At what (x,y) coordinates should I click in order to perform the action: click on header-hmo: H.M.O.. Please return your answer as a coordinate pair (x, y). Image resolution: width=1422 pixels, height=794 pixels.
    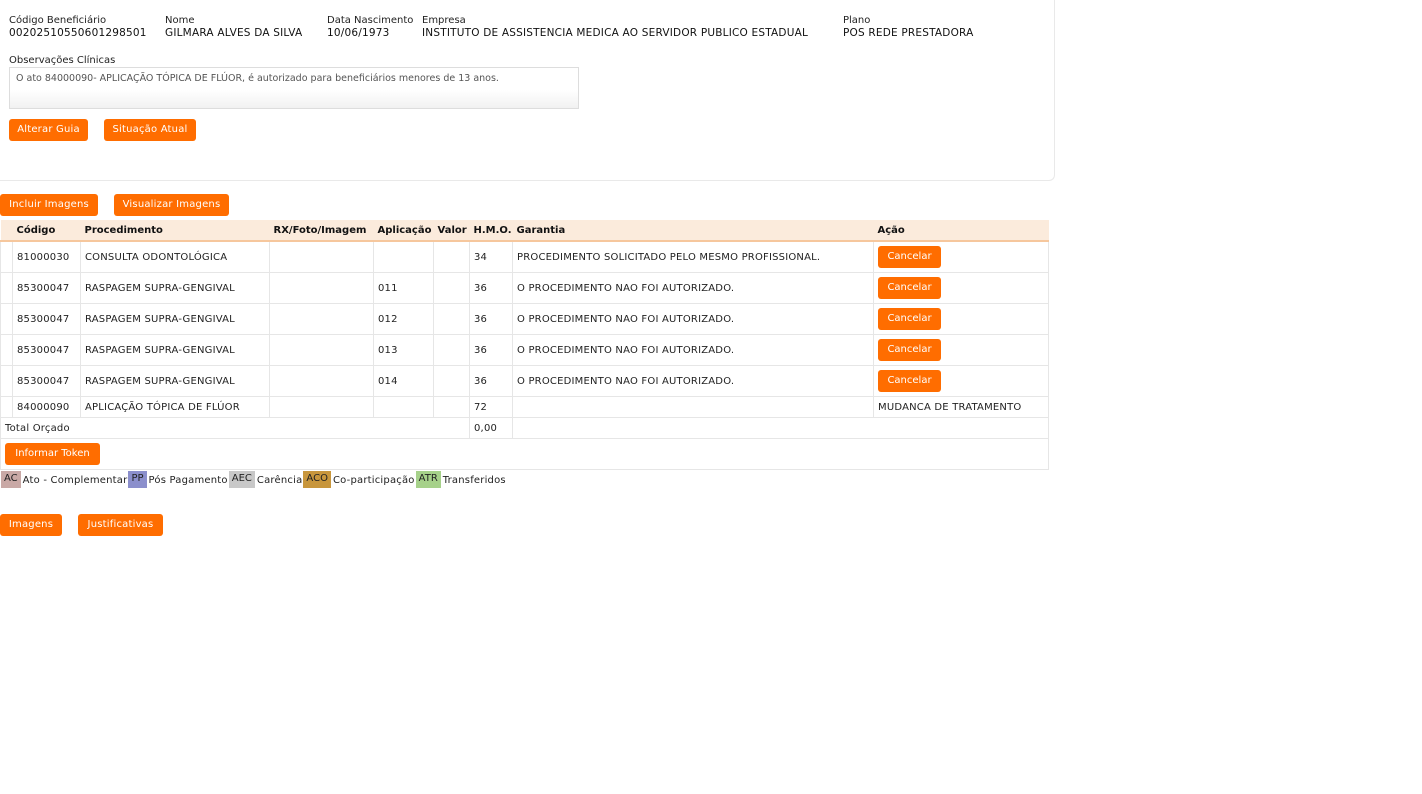
    Looking at the image, I should click on (491, 231).